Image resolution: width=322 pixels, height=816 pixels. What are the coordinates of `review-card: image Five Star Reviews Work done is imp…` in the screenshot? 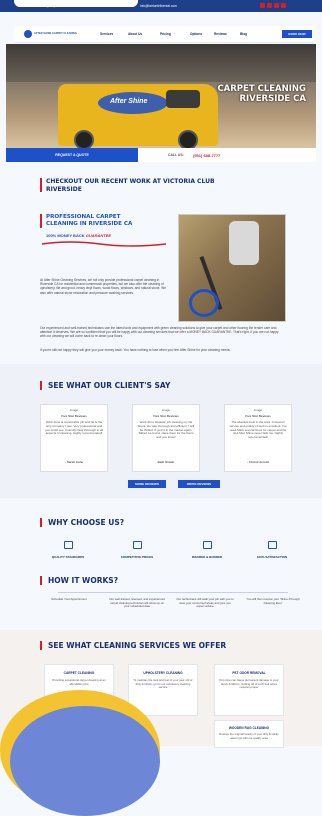 It's located at (74, 438).